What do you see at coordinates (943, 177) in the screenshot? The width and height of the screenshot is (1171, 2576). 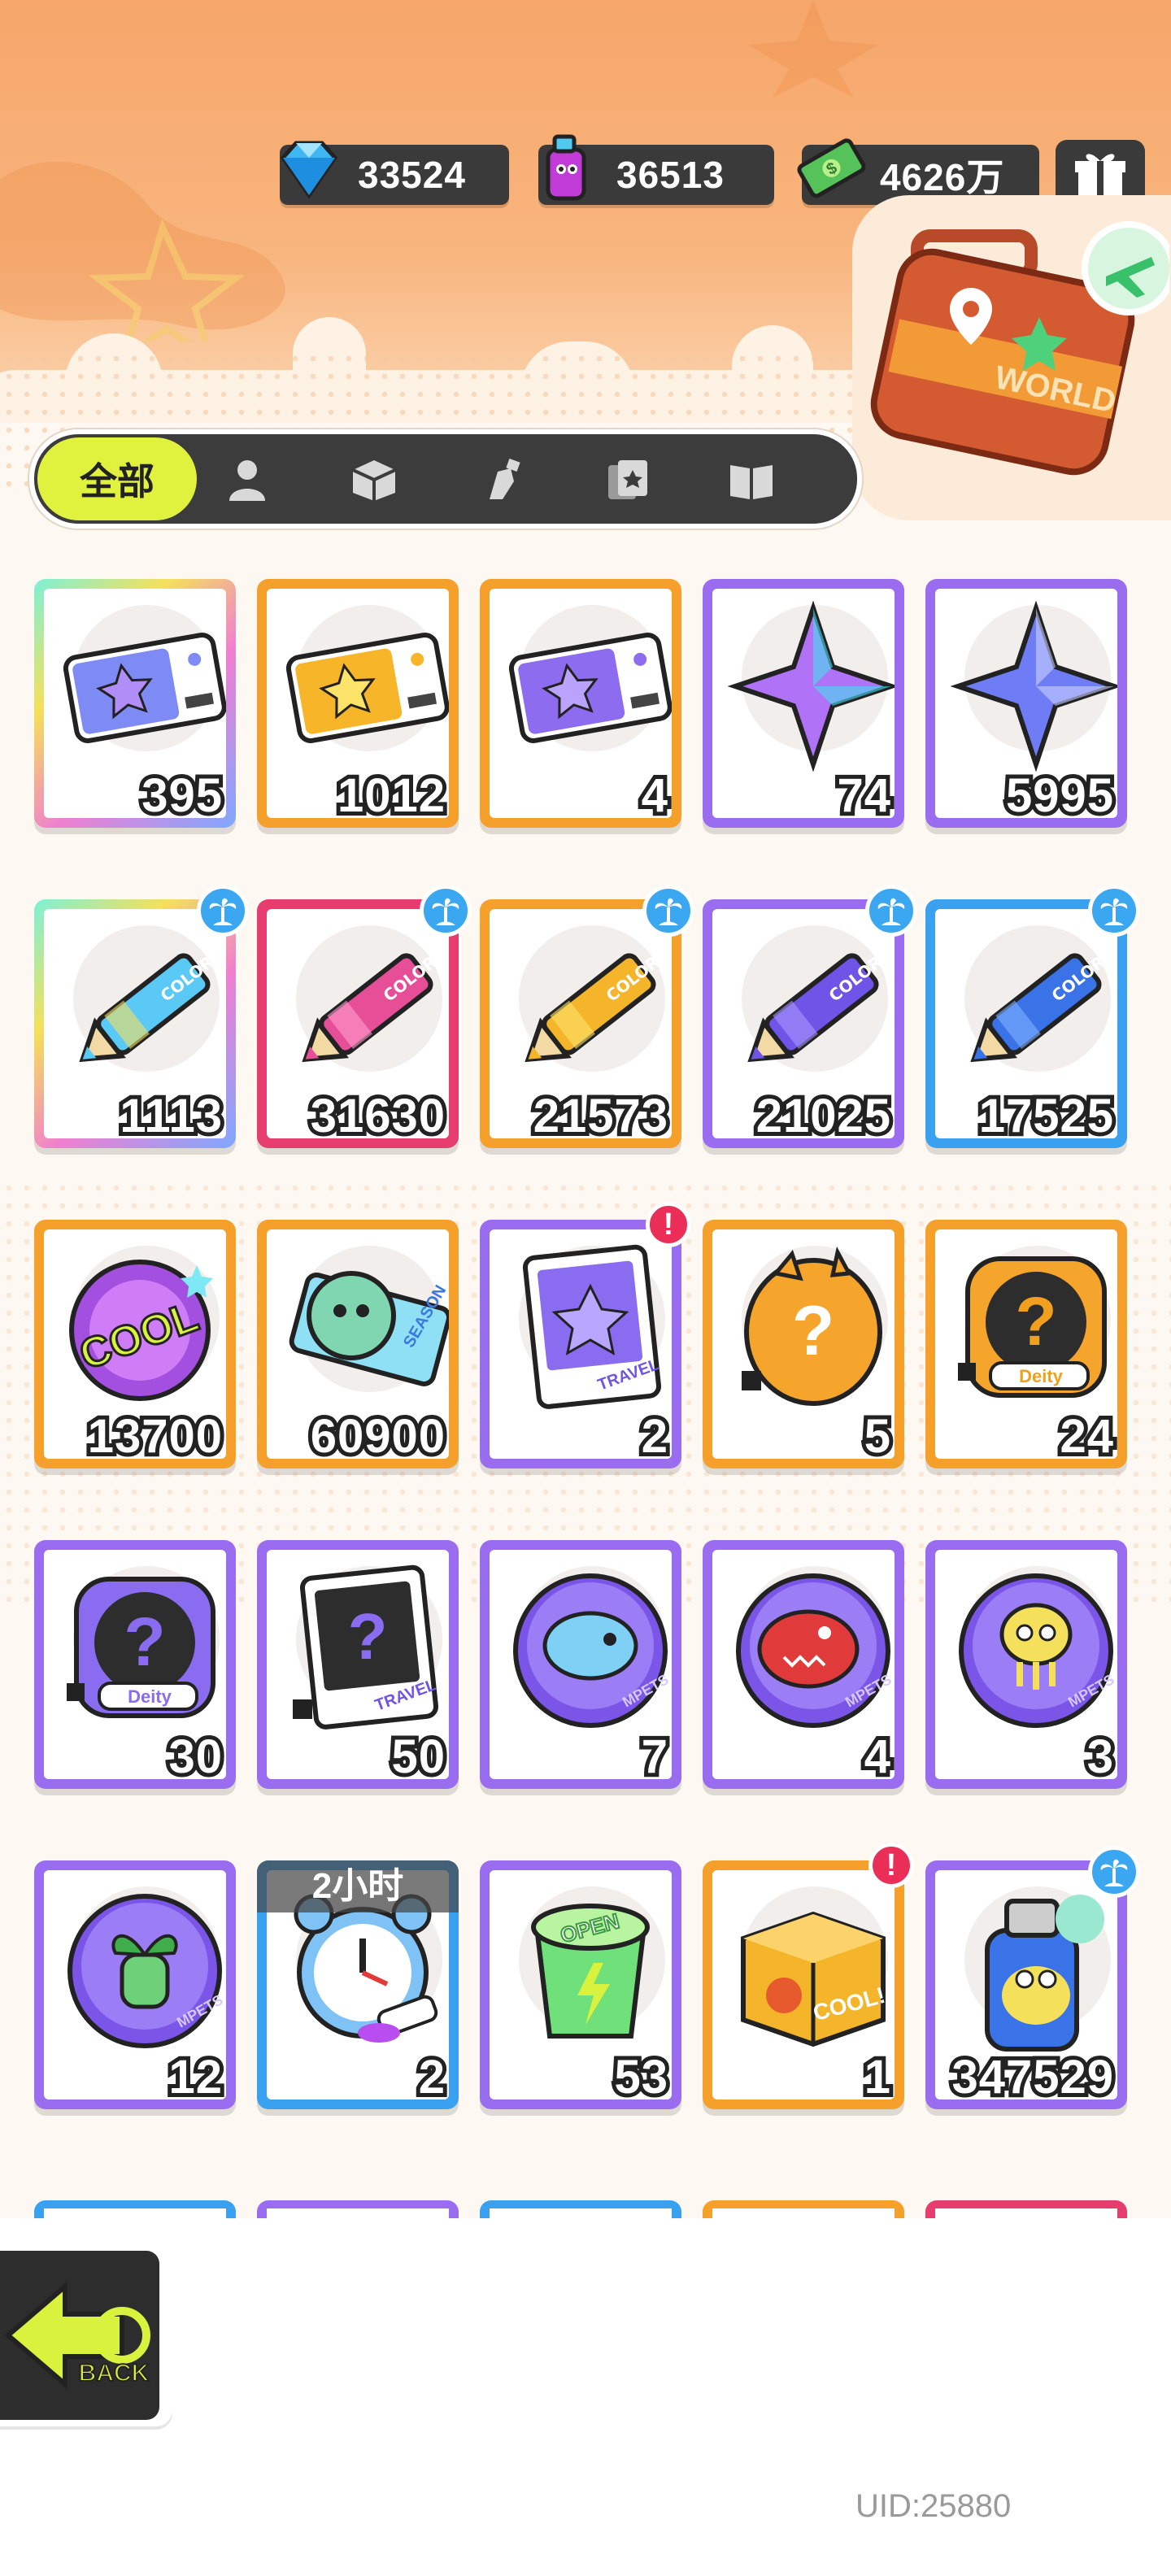 I see `currency-value: 4626万` at bounding box center [943, 177].